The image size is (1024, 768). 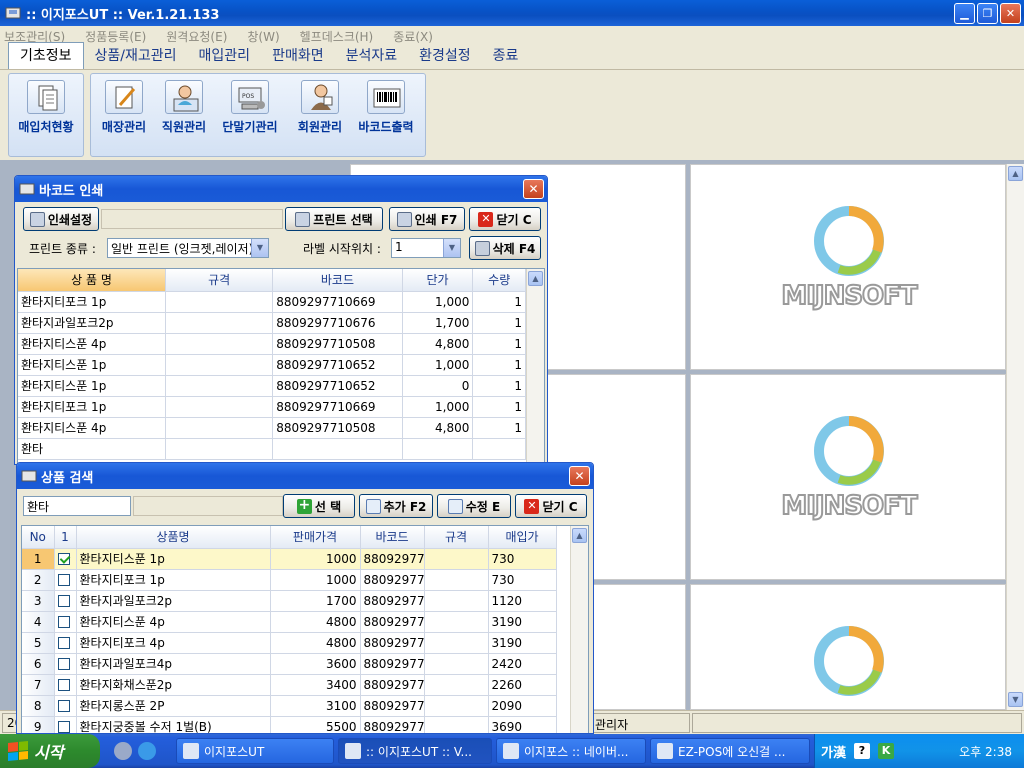 What do you see at coordinates (505, 219) in the screenshot?
I see `barcode-close-button: ✕ 닫기 C` at bounding box center [505, 219].